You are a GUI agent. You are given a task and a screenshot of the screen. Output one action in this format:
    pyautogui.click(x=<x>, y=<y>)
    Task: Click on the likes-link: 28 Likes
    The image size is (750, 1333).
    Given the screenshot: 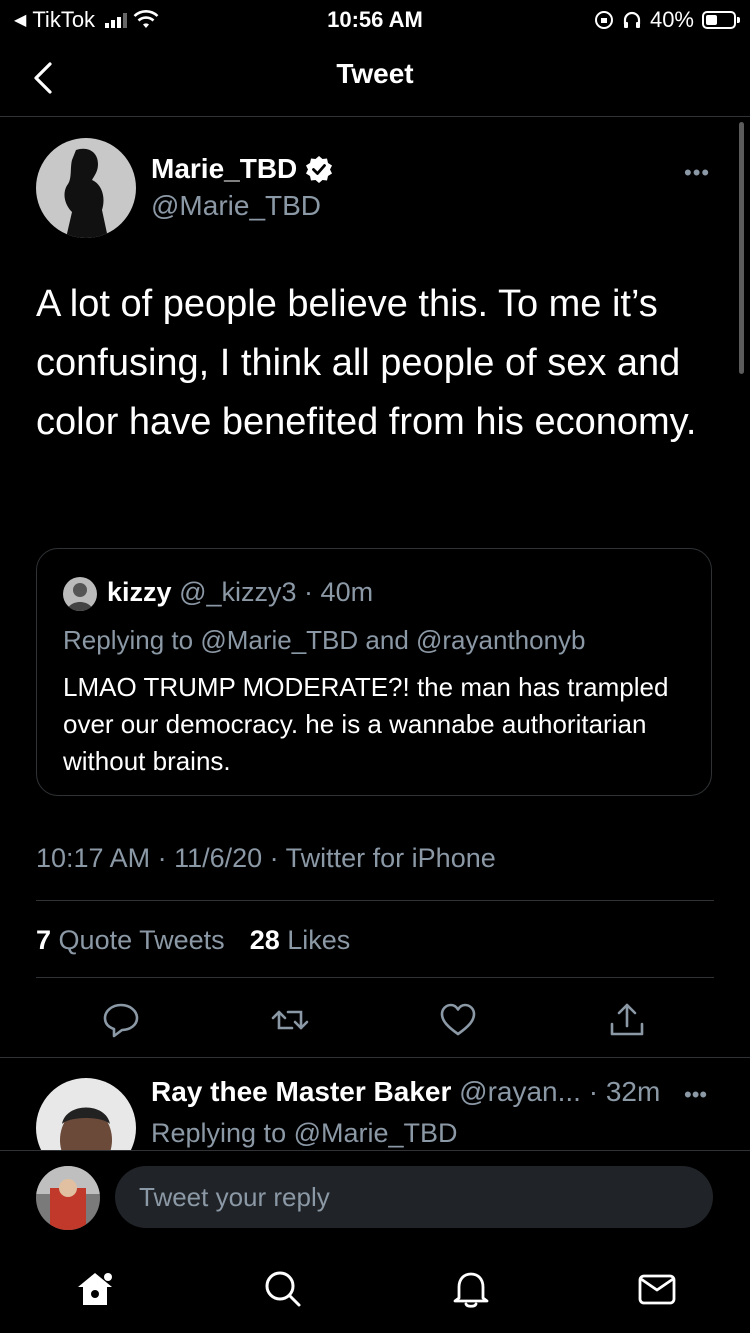 What is the action you would take?
    pyautogui.click(x=300, y=940)
    